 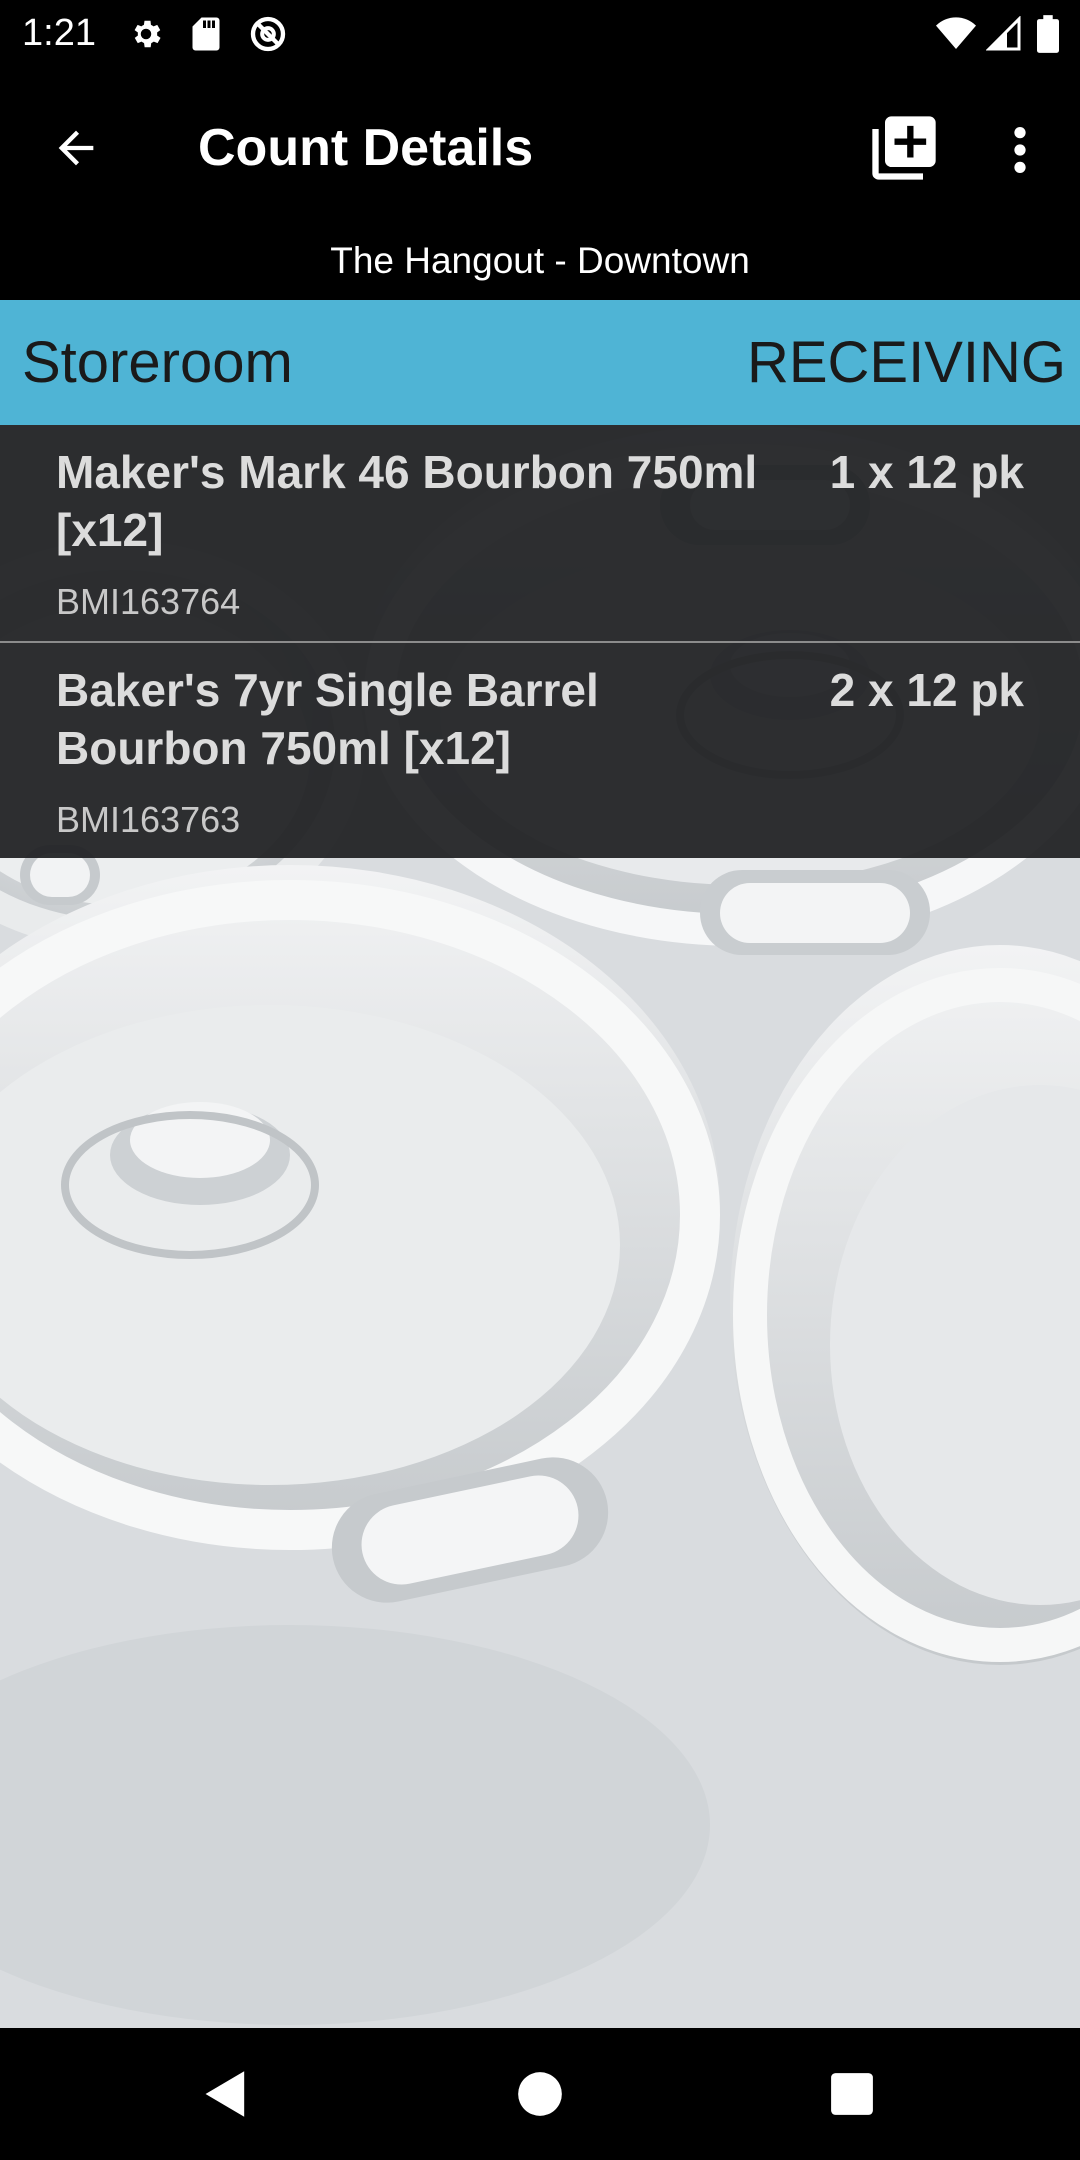 I want to click on back-button, so click(x=76, y=148).